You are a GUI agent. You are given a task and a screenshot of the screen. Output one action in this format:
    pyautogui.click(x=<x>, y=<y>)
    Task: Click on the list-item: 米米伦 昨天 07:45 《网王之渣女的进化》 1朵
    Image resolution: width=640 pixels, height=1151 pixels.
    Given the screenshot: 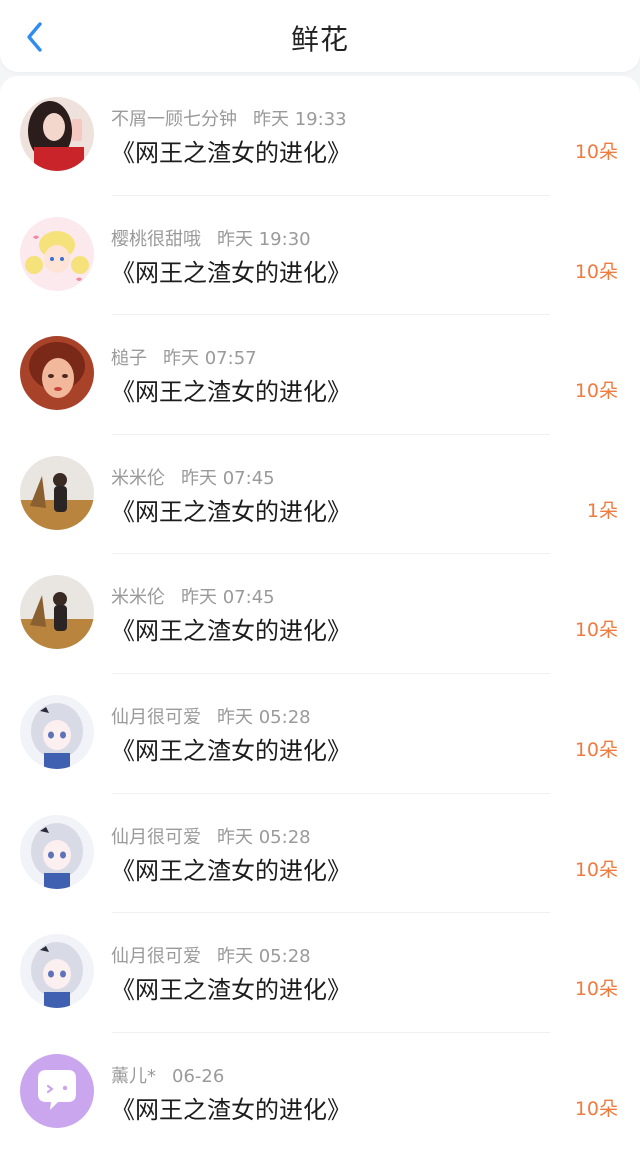 What is the action you would take?
    pyautogui.click(x=320, y=495)
    